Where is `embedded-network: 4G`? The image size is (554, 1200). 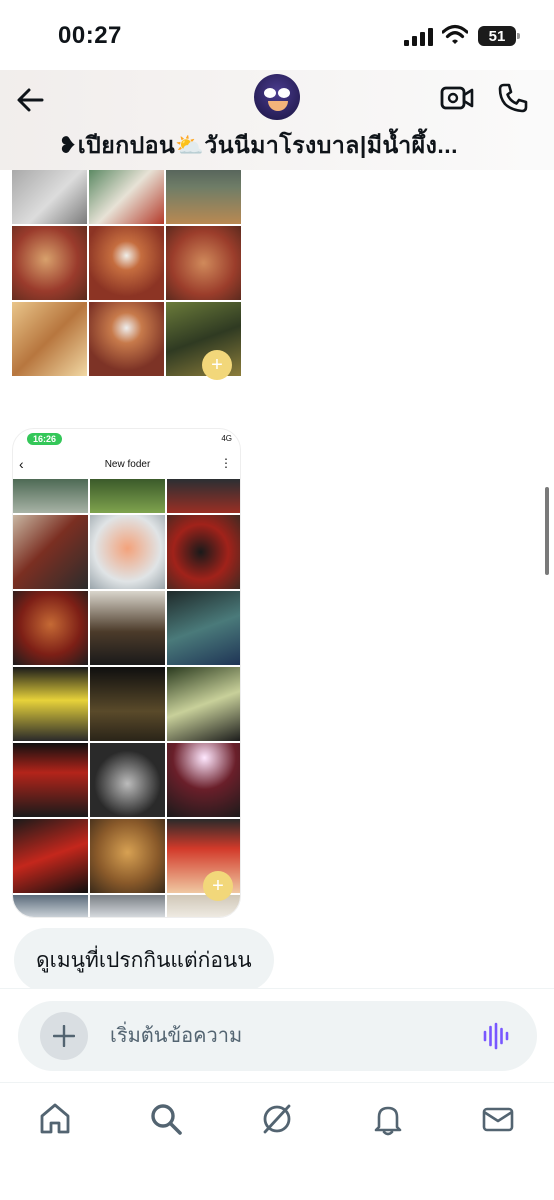 embedded-network: 4G is located at coordinates (226, 438).